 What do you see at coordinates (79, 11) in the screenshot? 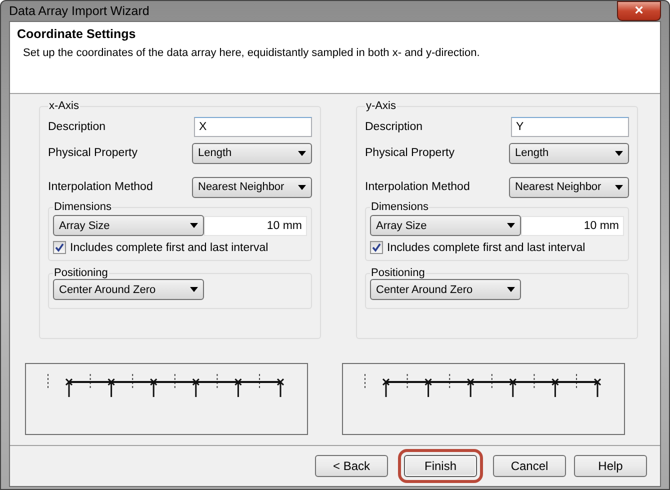
I see `window-title: Data Array Import Wizard` at bounding box center [79, 11].